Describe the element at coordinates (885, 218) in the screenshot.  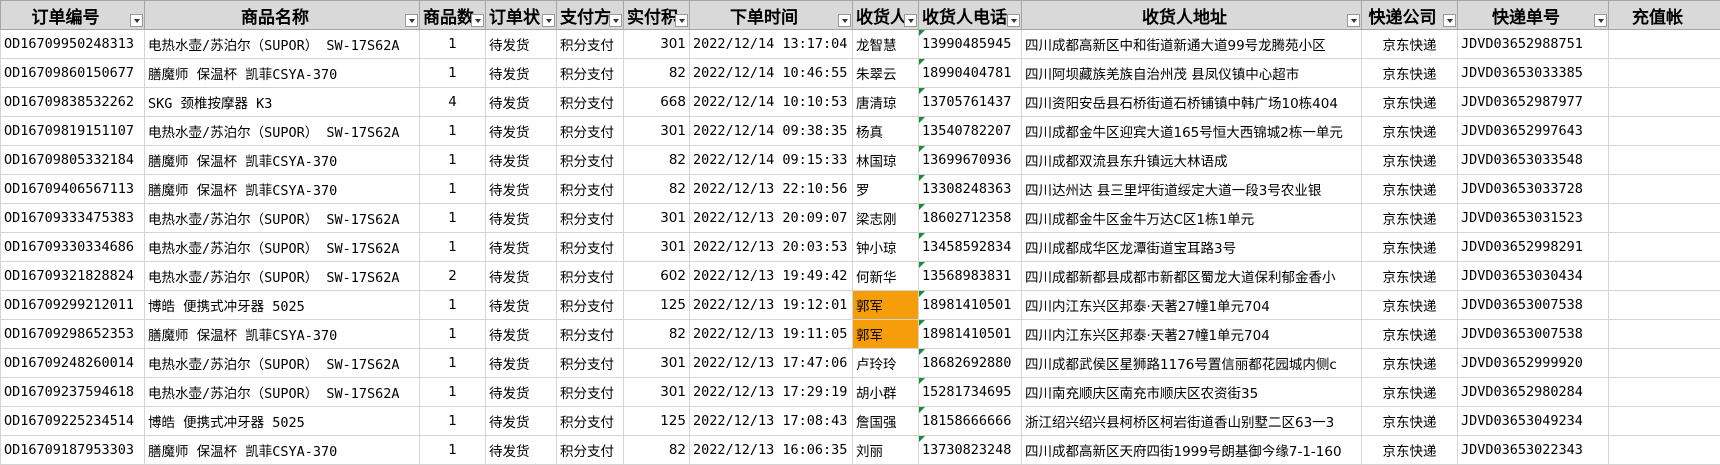
I see `cell-recipient: 梁志刚` at that location.